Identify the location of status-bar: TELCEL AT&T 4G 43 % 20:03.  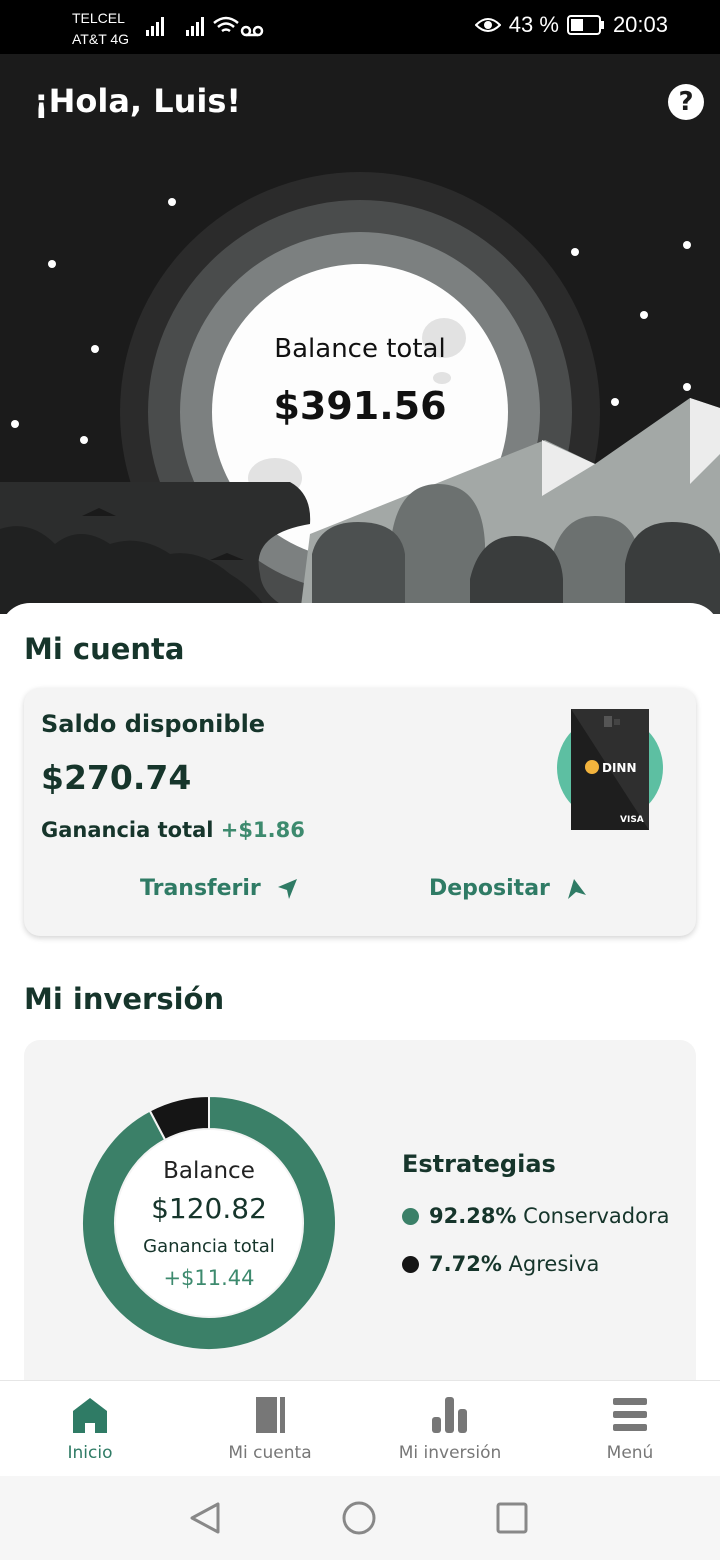
(360, 27).